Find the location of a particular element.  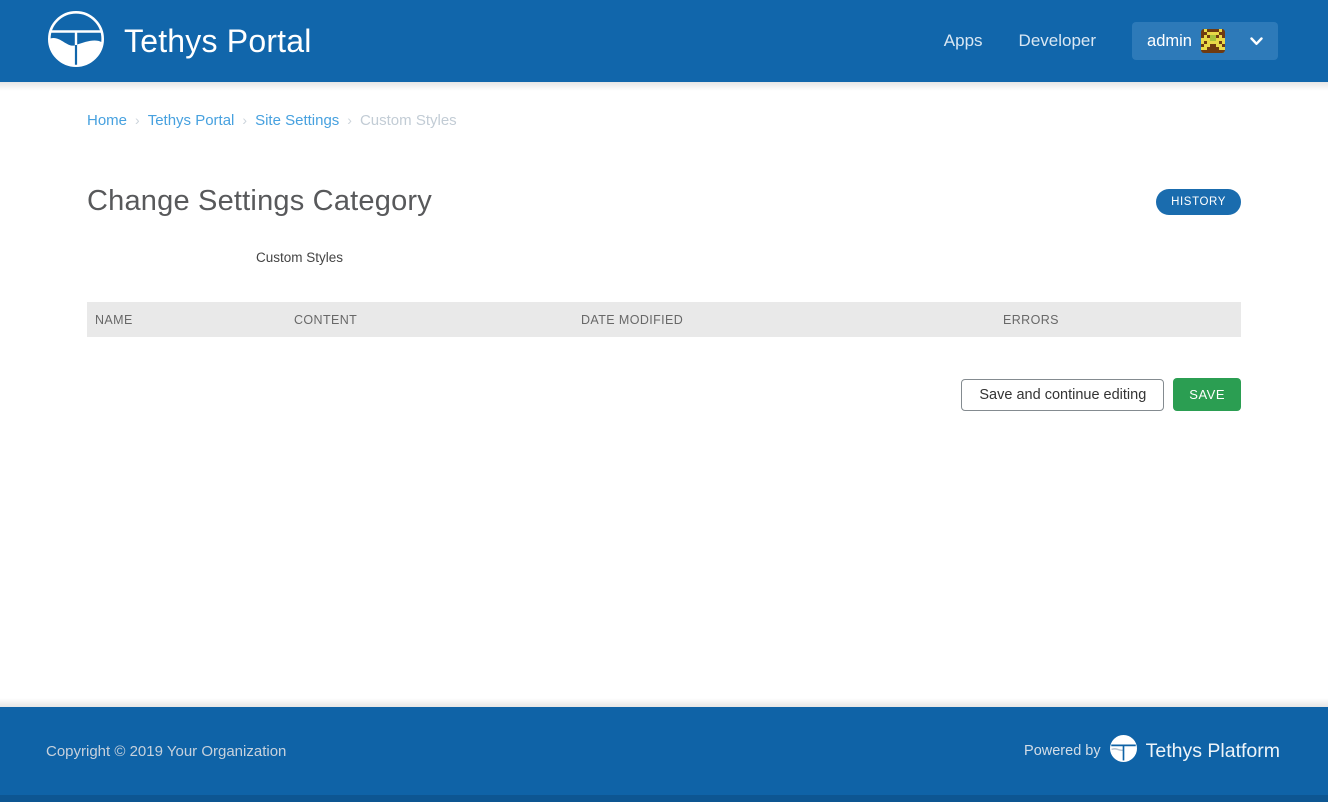

title-row: Change Settings Category HISTORY is located at coordinates (664, 201).